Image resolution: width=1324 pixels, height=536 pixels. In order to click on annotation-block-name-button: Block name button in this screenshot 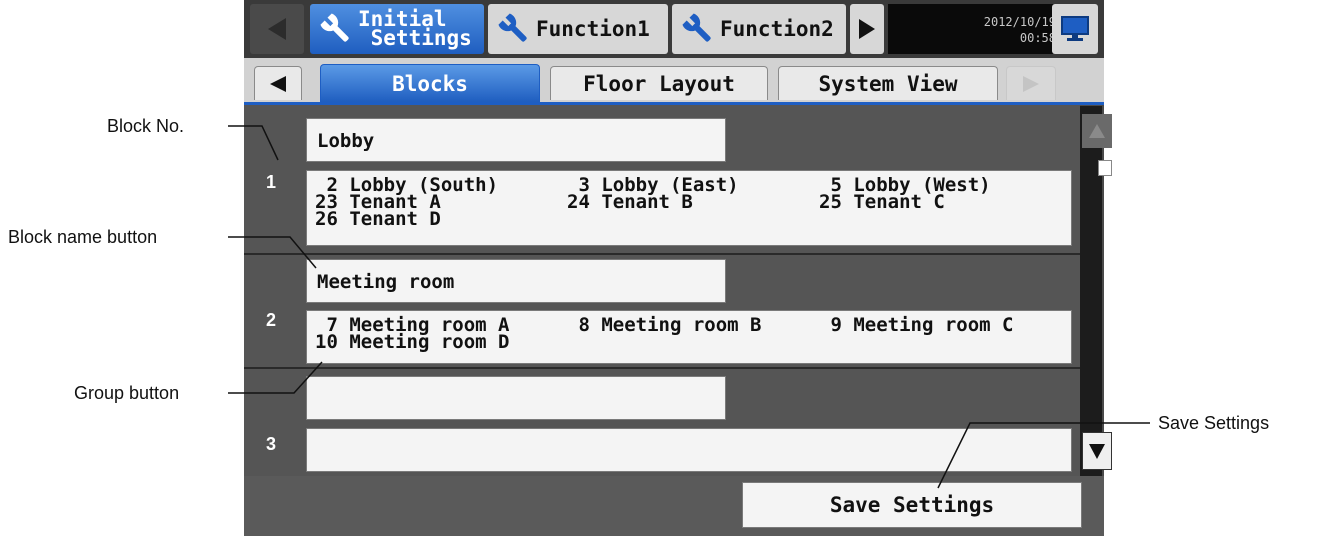, I will do `click(83, 237)`.